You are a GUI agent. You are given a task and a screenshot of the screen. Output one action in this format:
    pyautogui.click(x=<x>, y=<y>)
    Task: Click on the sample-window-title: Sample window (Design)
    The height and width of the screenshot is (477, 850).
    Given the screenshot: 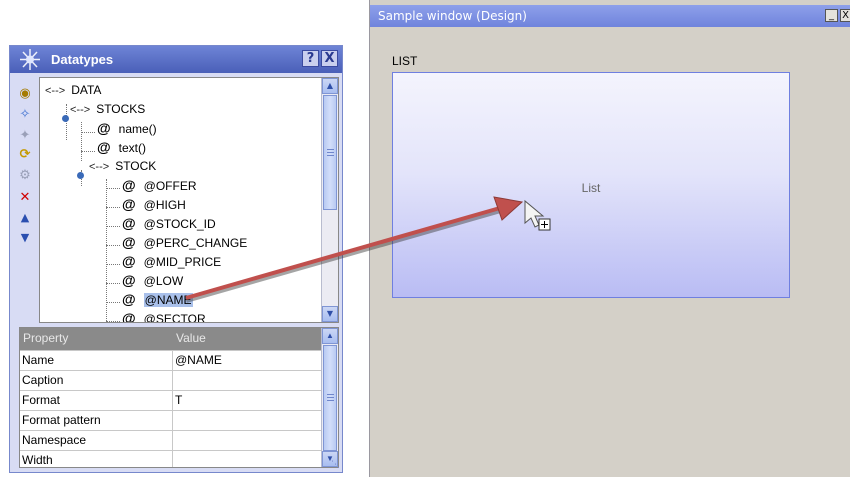 What is the action you would take?
    pyautogui.click(x=452, y=16)
    